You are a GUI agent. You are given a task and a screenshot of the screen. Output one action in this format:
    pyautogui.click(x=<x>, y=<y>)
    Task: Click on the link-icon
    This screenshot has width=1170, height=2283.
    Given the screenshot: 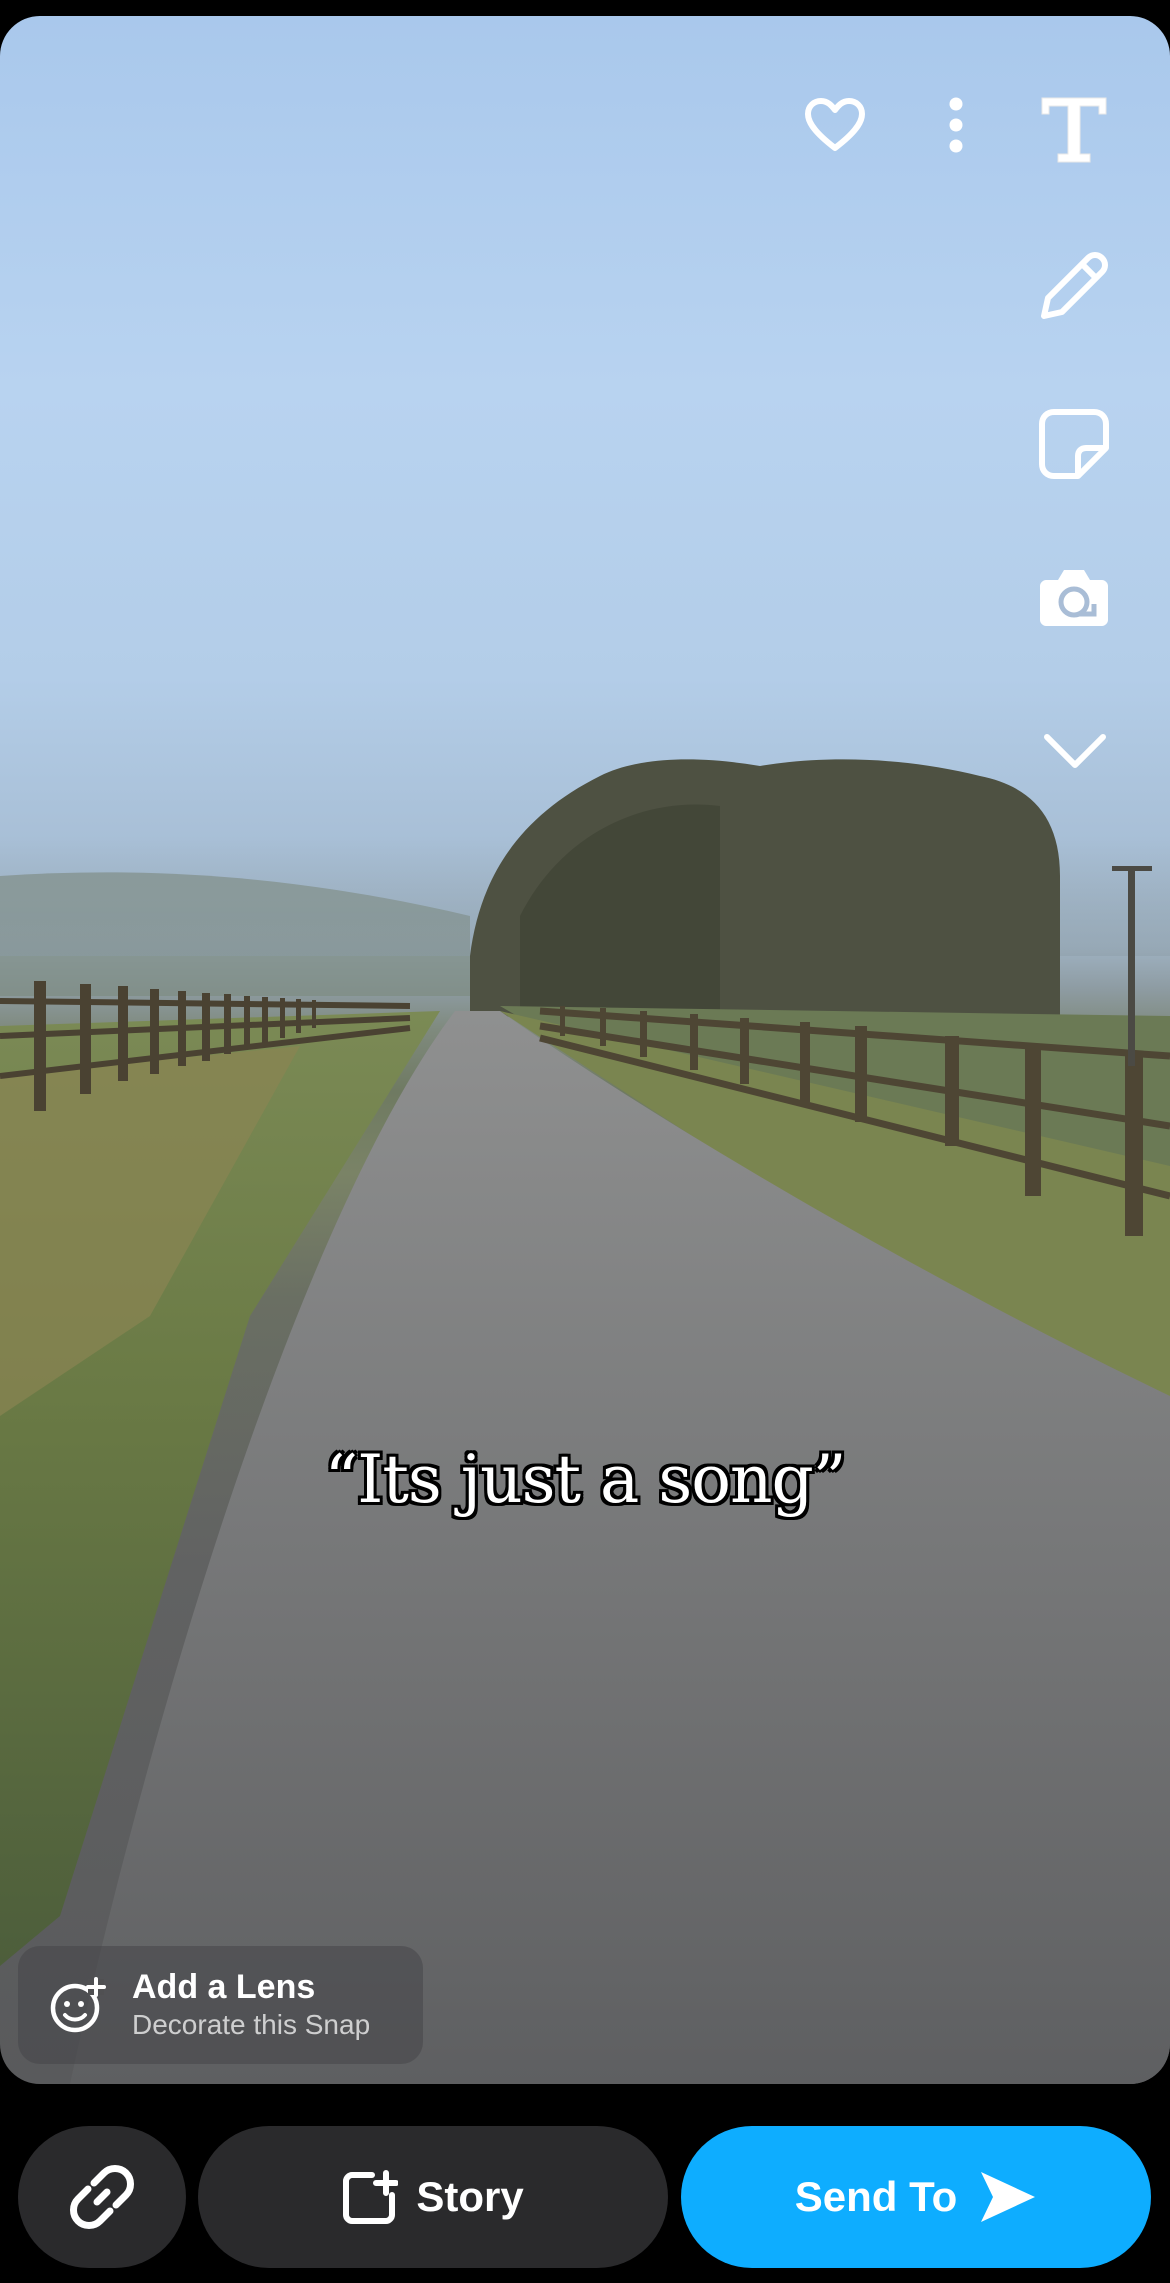 What is the action you would take?
    pyautogui.click(x=102, y=2197)
    